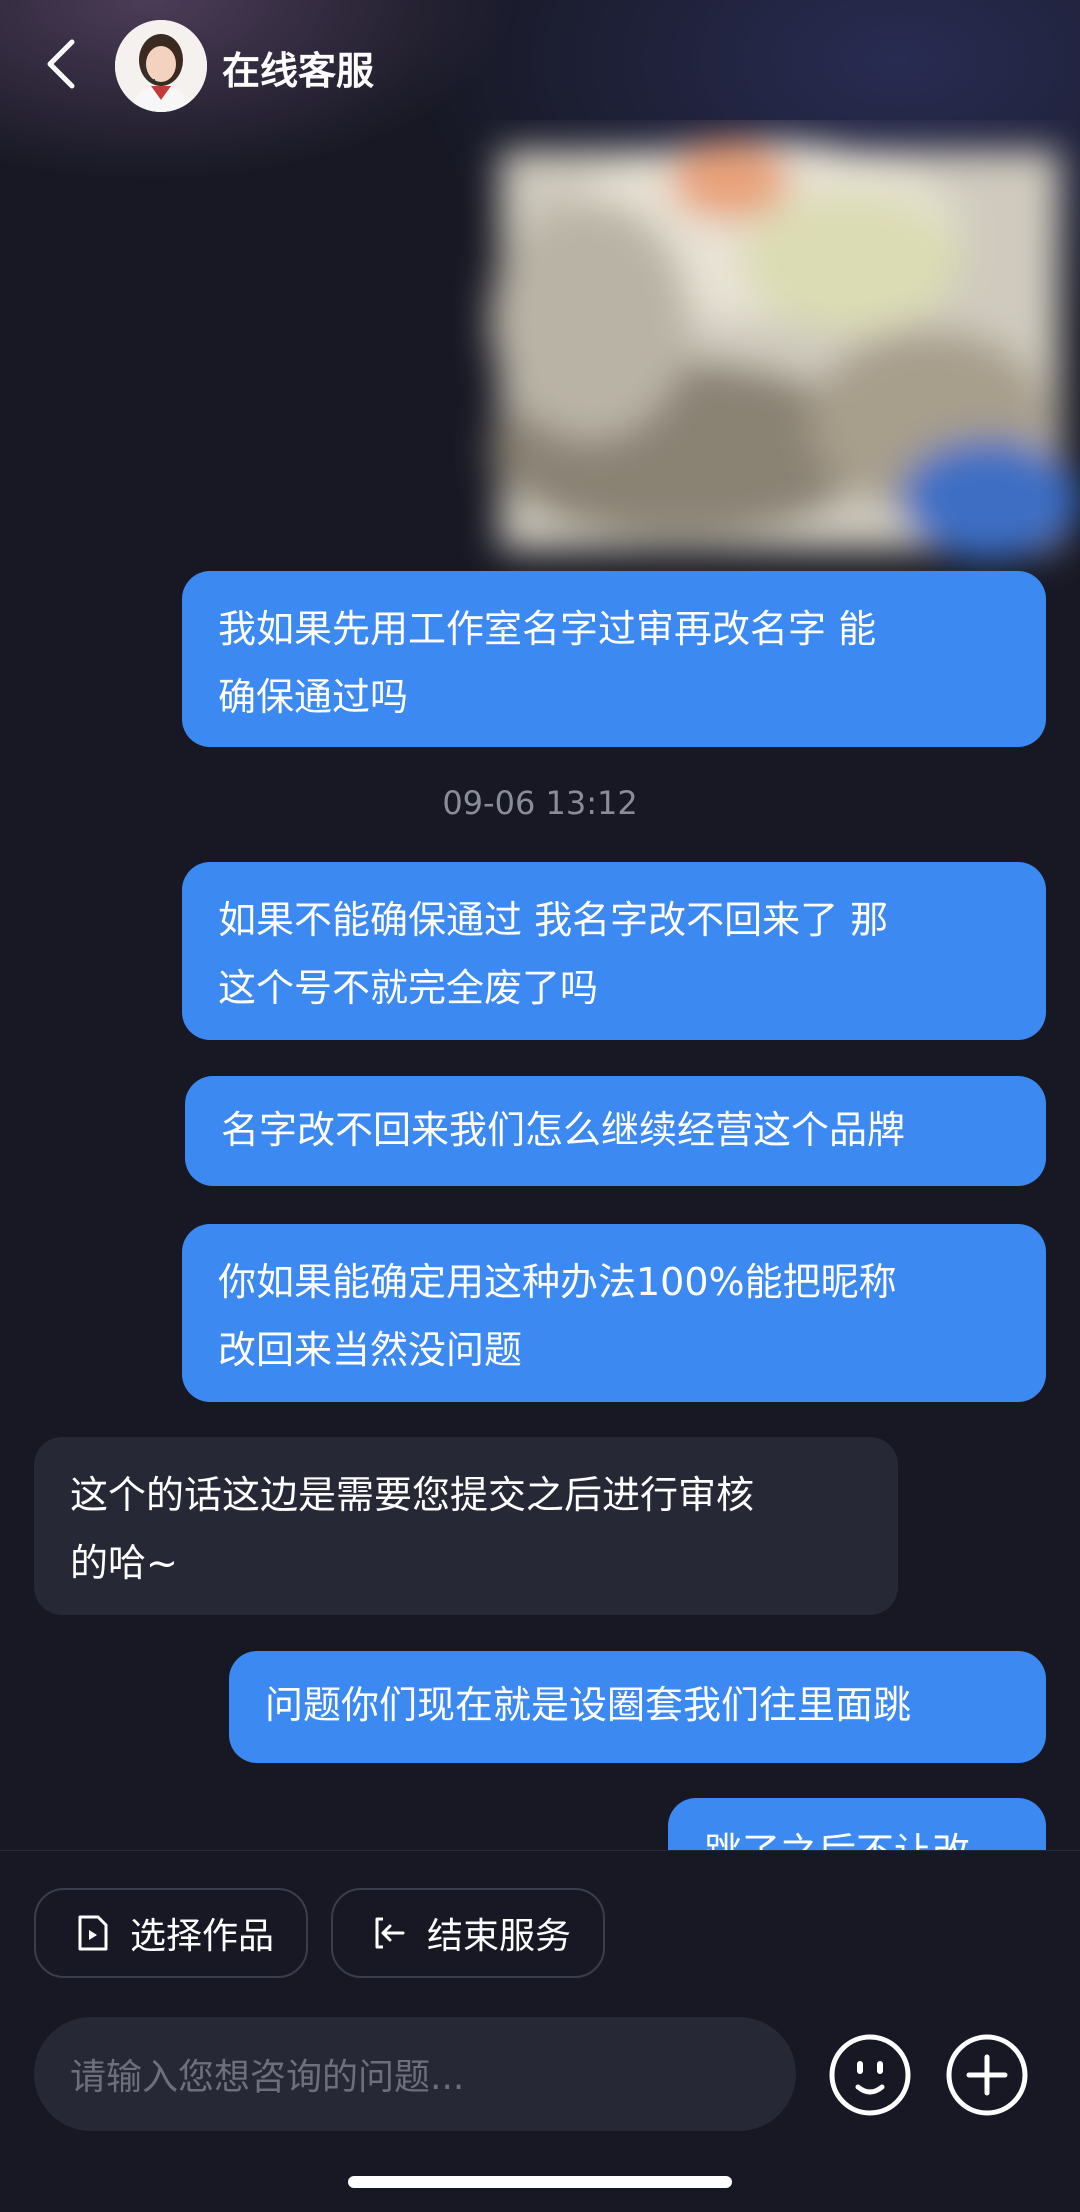 Image resolution: width=1080 pixels, height=2212 pixels. I want to click on message-text: 如果不能确保通过 我名字改不回来了 那, so click(553, 920).